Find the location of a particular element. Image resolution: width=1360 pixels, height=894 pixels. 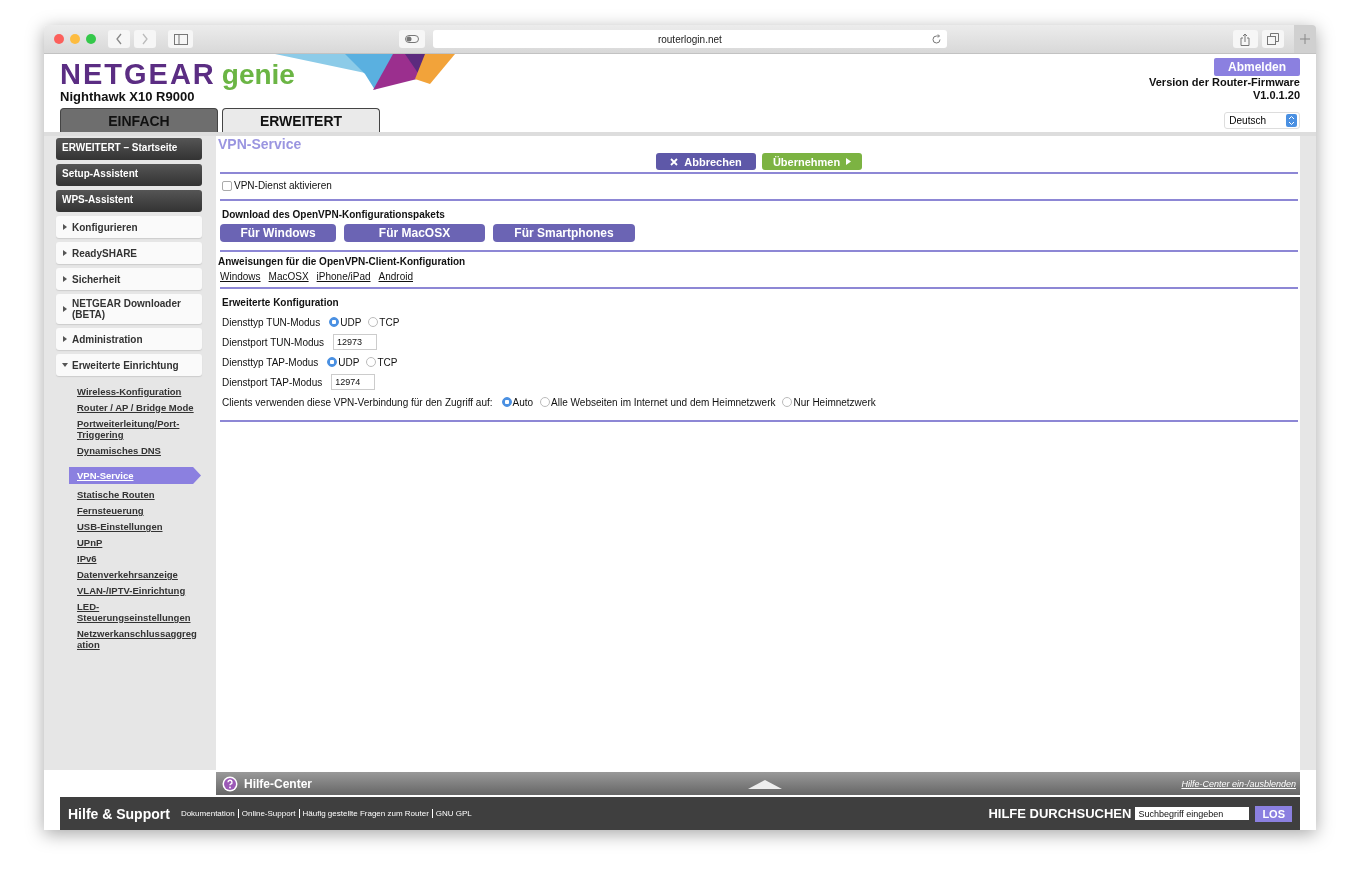

port-field: 12973 is located at coordinates (355, 342).